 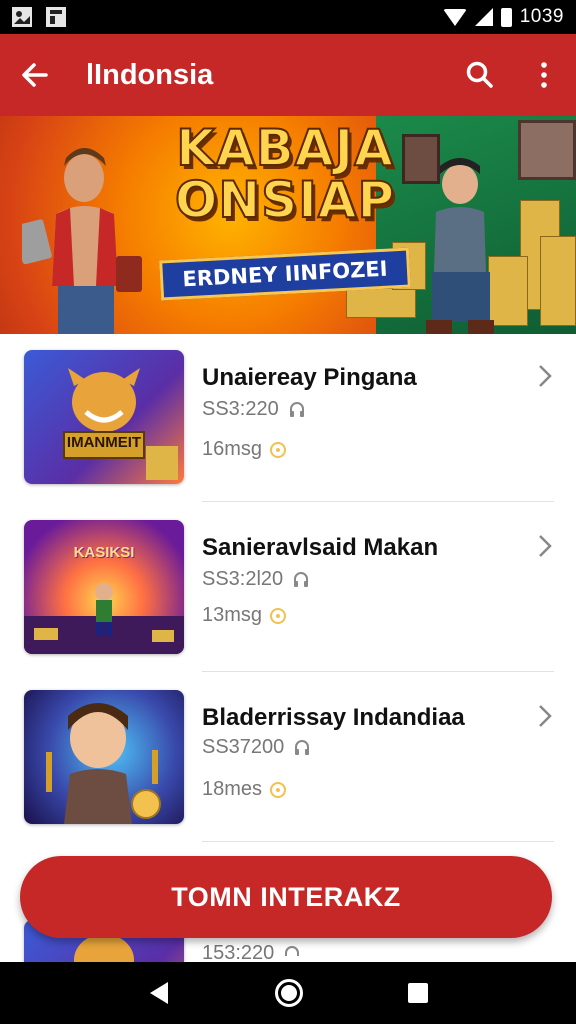 I want to click on banner-character-right, so click(x=460, y=246).